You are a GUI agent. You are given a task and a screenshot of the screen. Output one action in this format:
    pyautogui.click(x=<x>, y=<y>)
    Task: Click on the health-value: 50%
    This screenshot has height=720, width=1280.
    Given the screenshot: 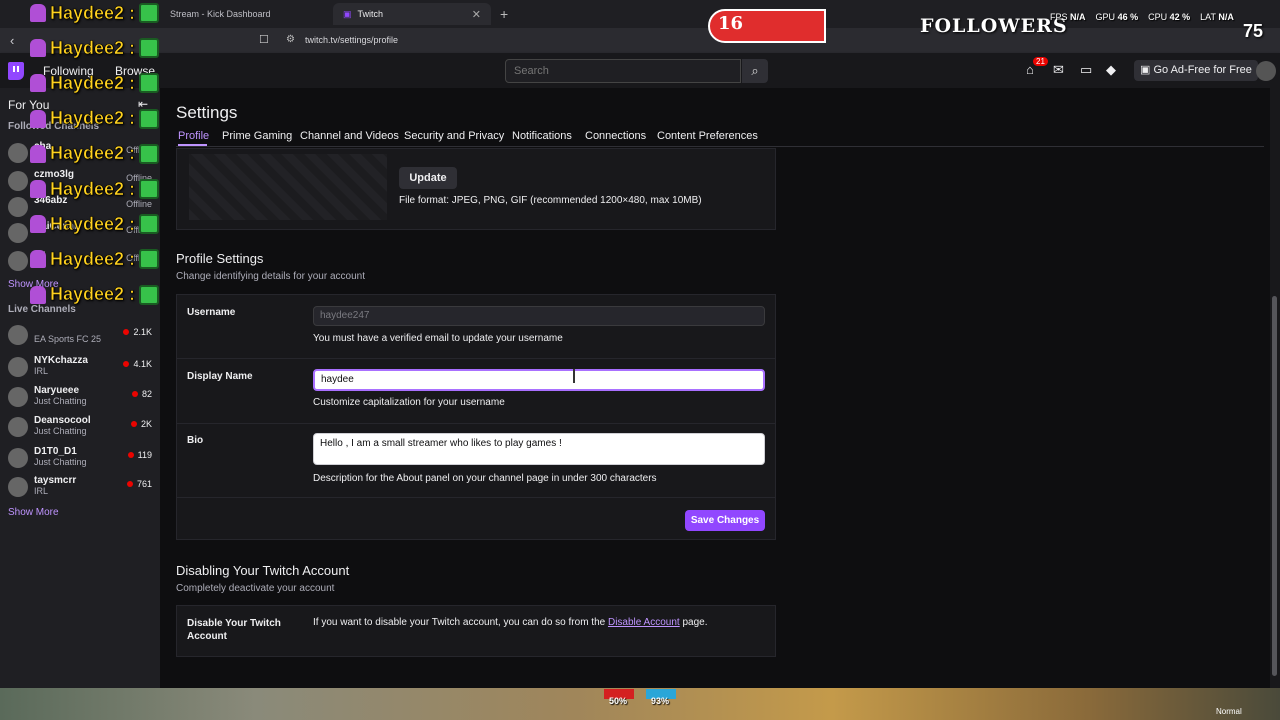 What is the action you would take?
    pyautogui.click(x=618, y=701)
    